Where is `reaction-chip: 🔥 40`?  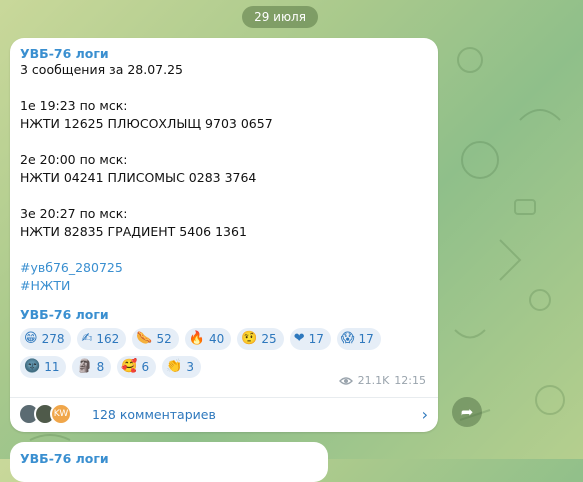
reaction-chip: 🔥 40 is located at coordinates (208, 339).